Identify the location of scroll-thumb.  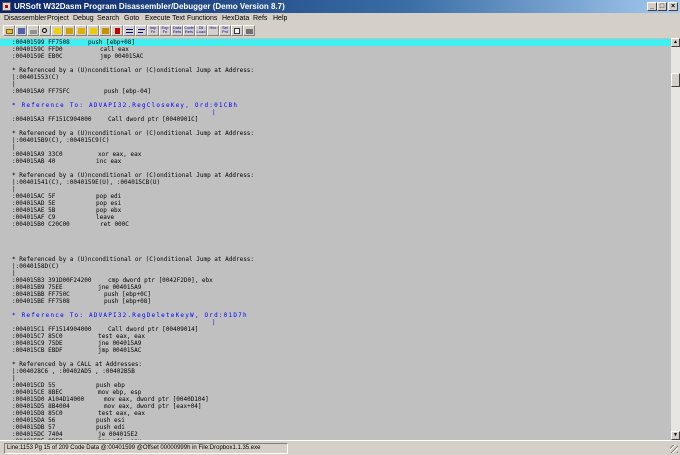
(675, 80).